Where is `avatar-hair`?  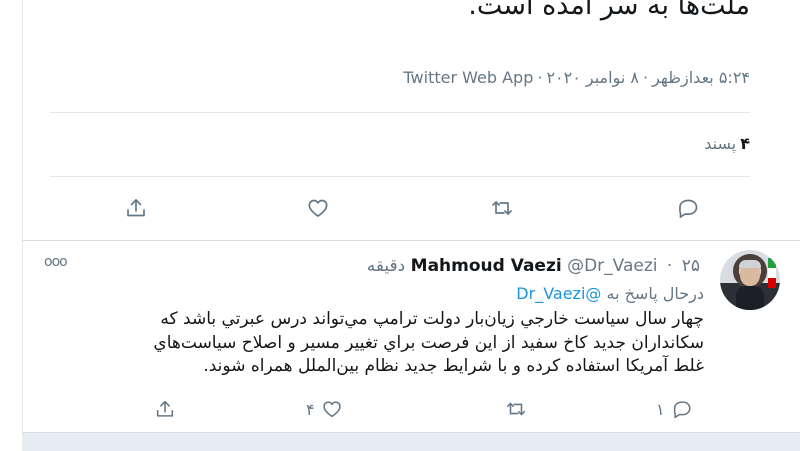 avatar-hair is located at coordinates (750, 264).